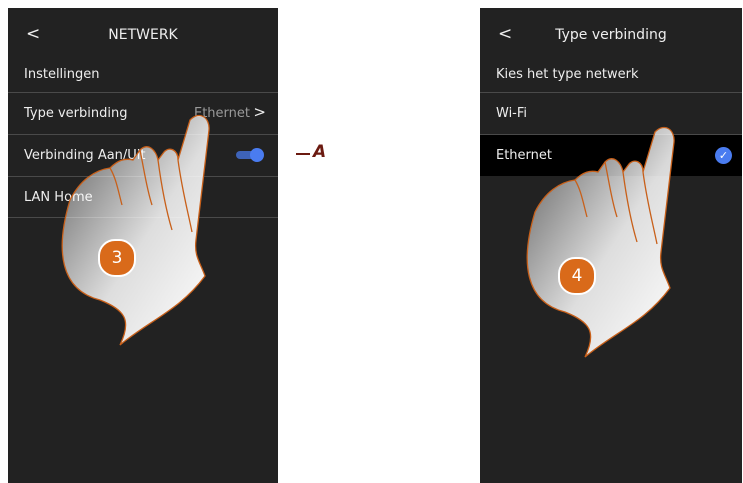  What do you see at coordinates (577, 276) in the screenshot?
I see `step-badge: 4` at bounding box center [577, 276].